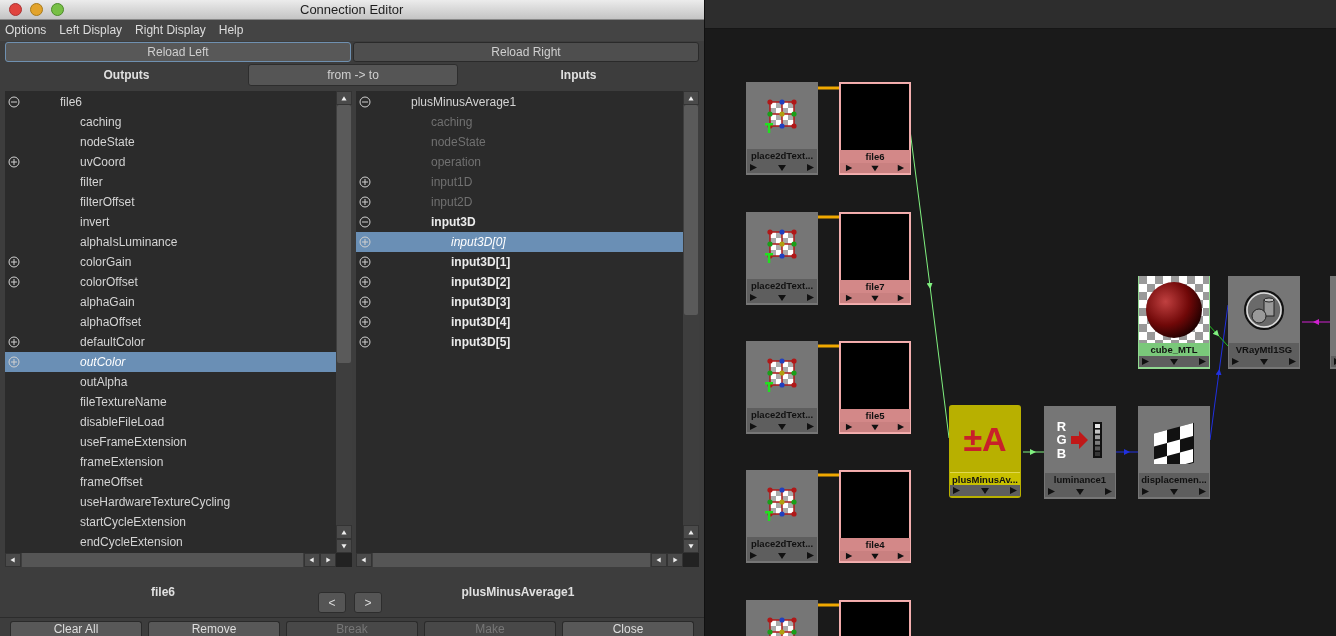 The width and height of the screenshot is (1336, 636). What do you see at coordinates (1080, 479) in the screenshot?
I see `node-label: luminance1` at bounding box center [1080, 479].